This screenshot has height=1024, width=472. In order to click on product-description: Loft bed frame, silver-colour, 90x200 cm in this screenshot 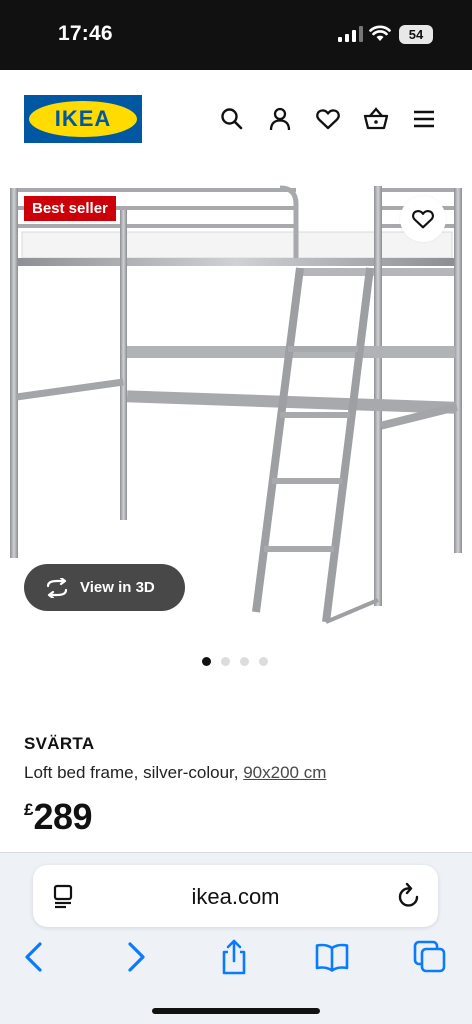, I will do `click(175, 773)`.